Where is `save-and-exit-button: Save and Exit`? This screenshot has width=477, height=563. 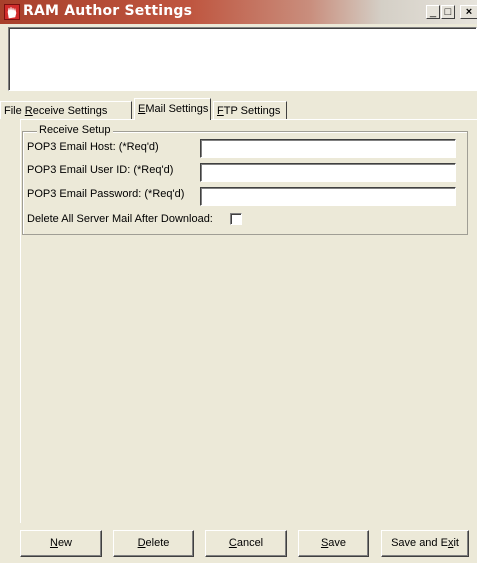 save-and-exit-button: Save and Exit is located at coordinates (425, 543).